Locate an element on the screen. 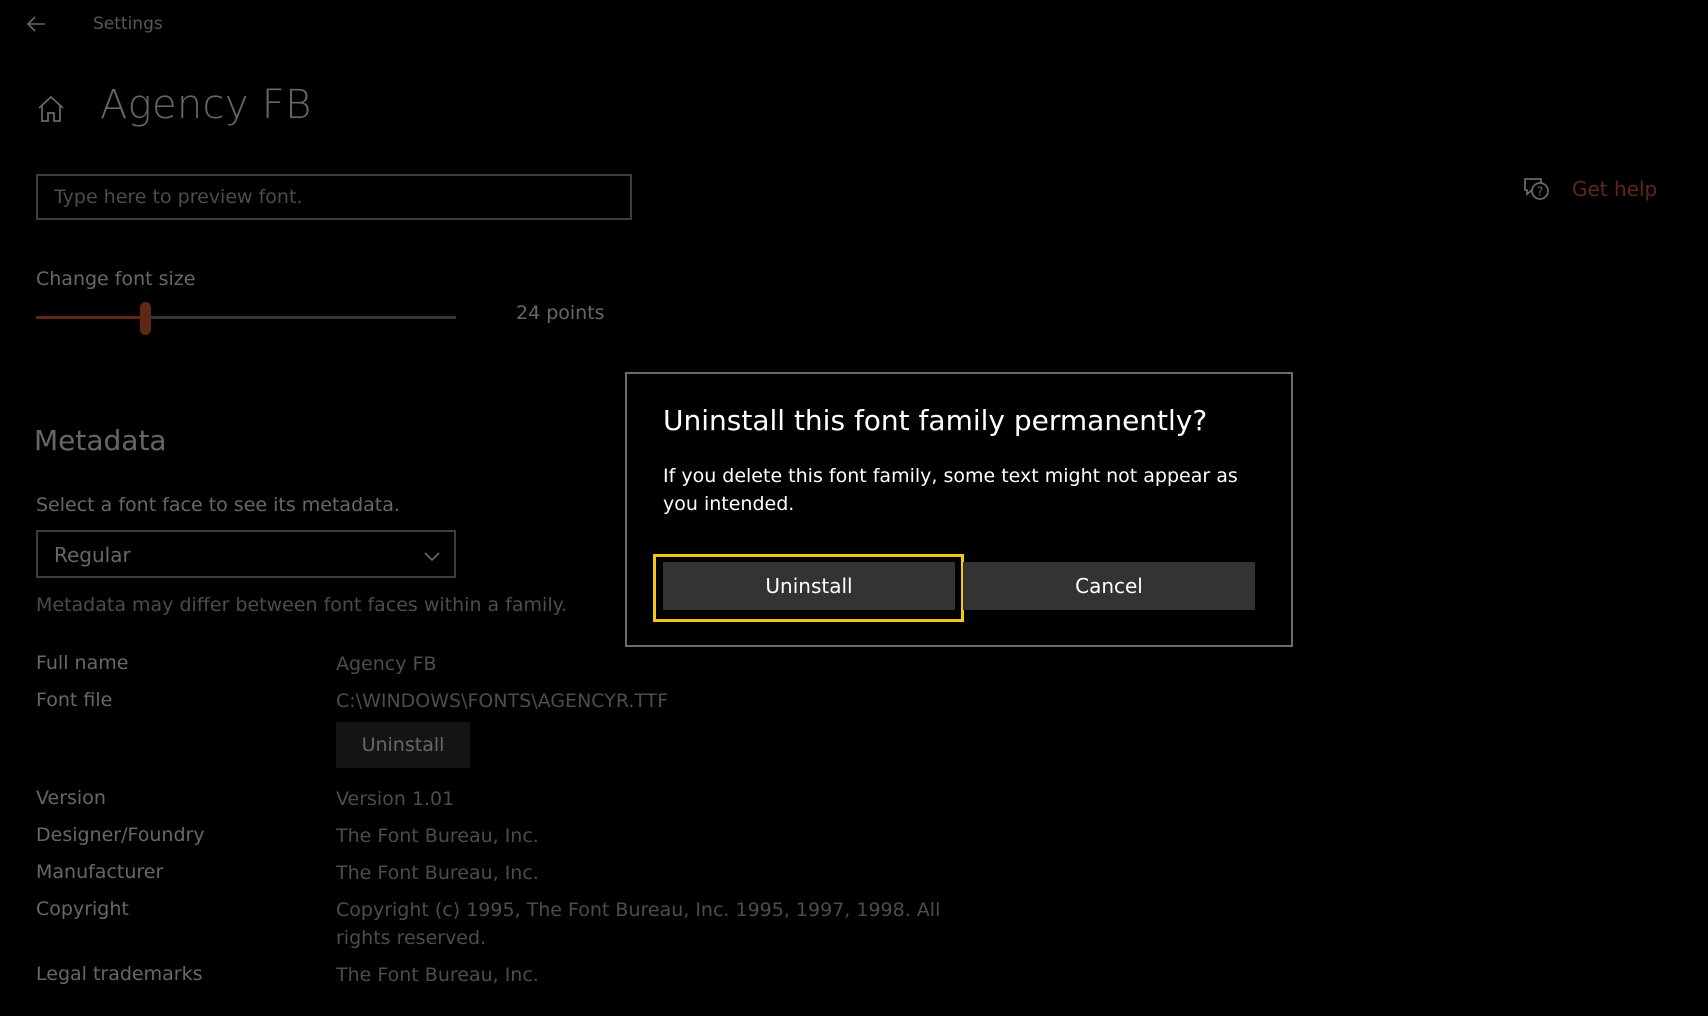  slider-thumb is located at coordinates (145, 318).